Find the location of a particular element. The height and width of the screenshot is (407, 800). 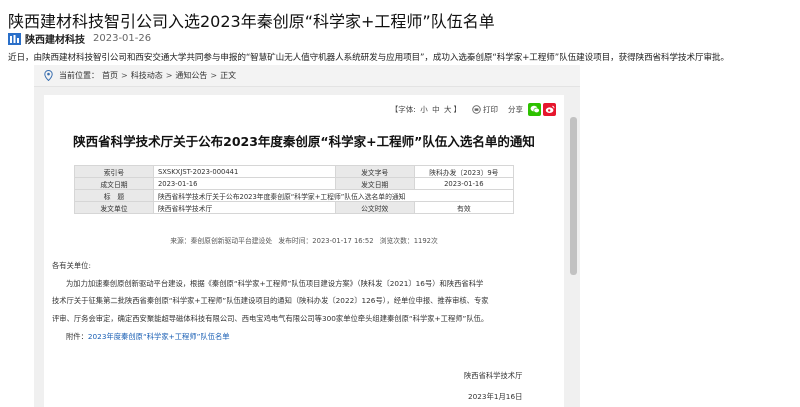

font-label: 【字体: is located at coordinates (403, 109).